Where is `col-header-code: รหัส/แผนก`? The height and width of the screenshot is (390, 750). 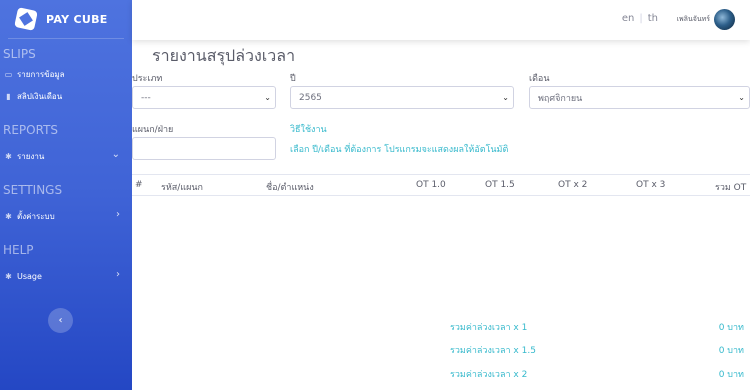 col-header-code: รหัส/แผนก is located at coordinates (182, 188).